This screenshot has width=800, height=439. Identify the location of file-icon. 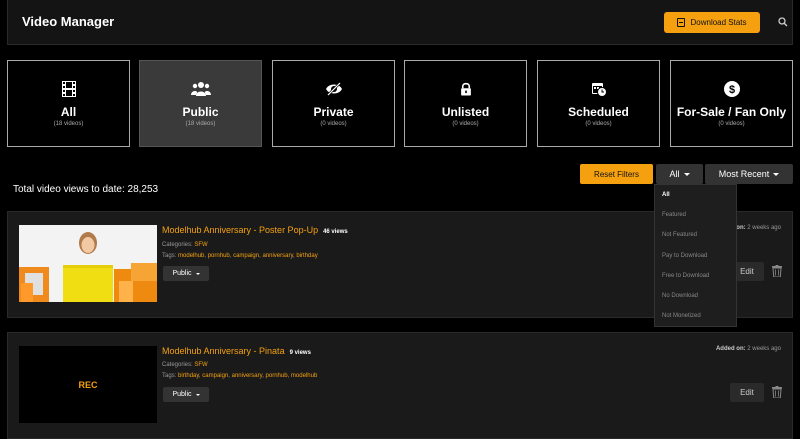
(681, 22).